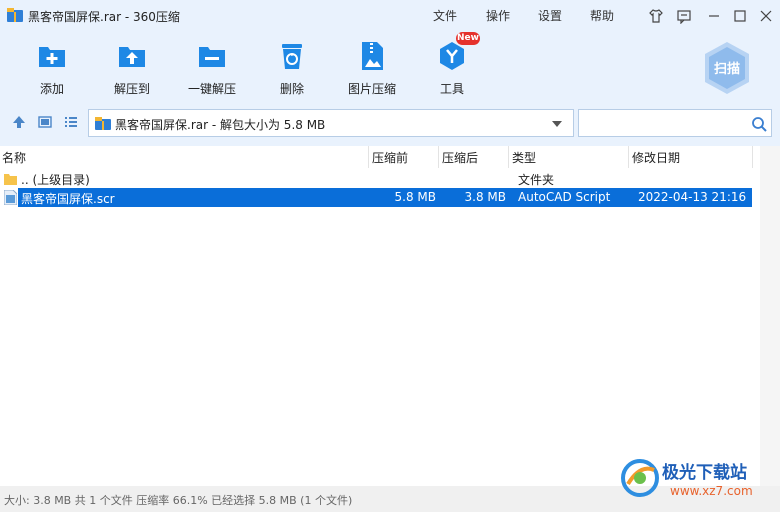  Describe the element at coordinates (550, 15) in the screenshot. I see `menu-settings: 设置` at that location.